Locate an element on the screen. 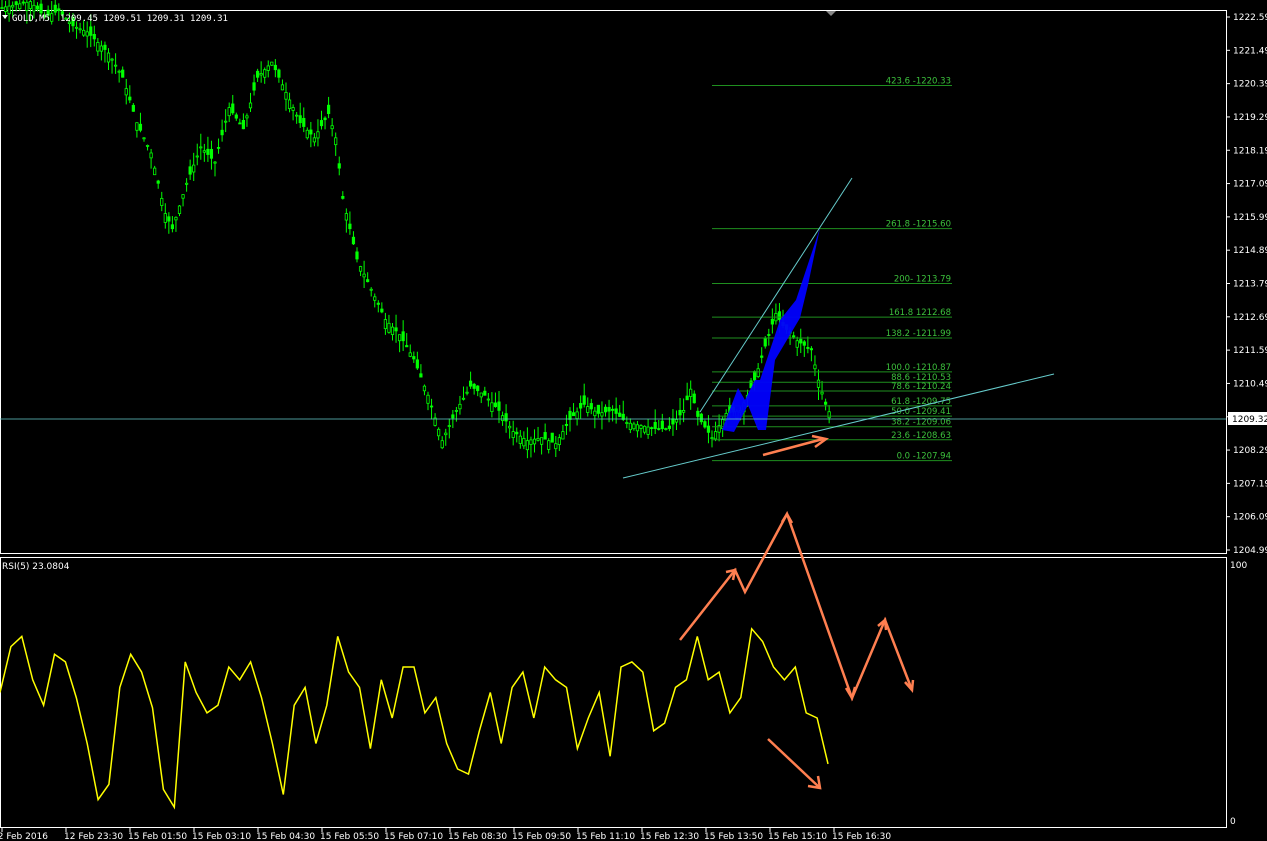  time-tick-label: 15 Feb 07:10 is located at coordinates (413, 836).